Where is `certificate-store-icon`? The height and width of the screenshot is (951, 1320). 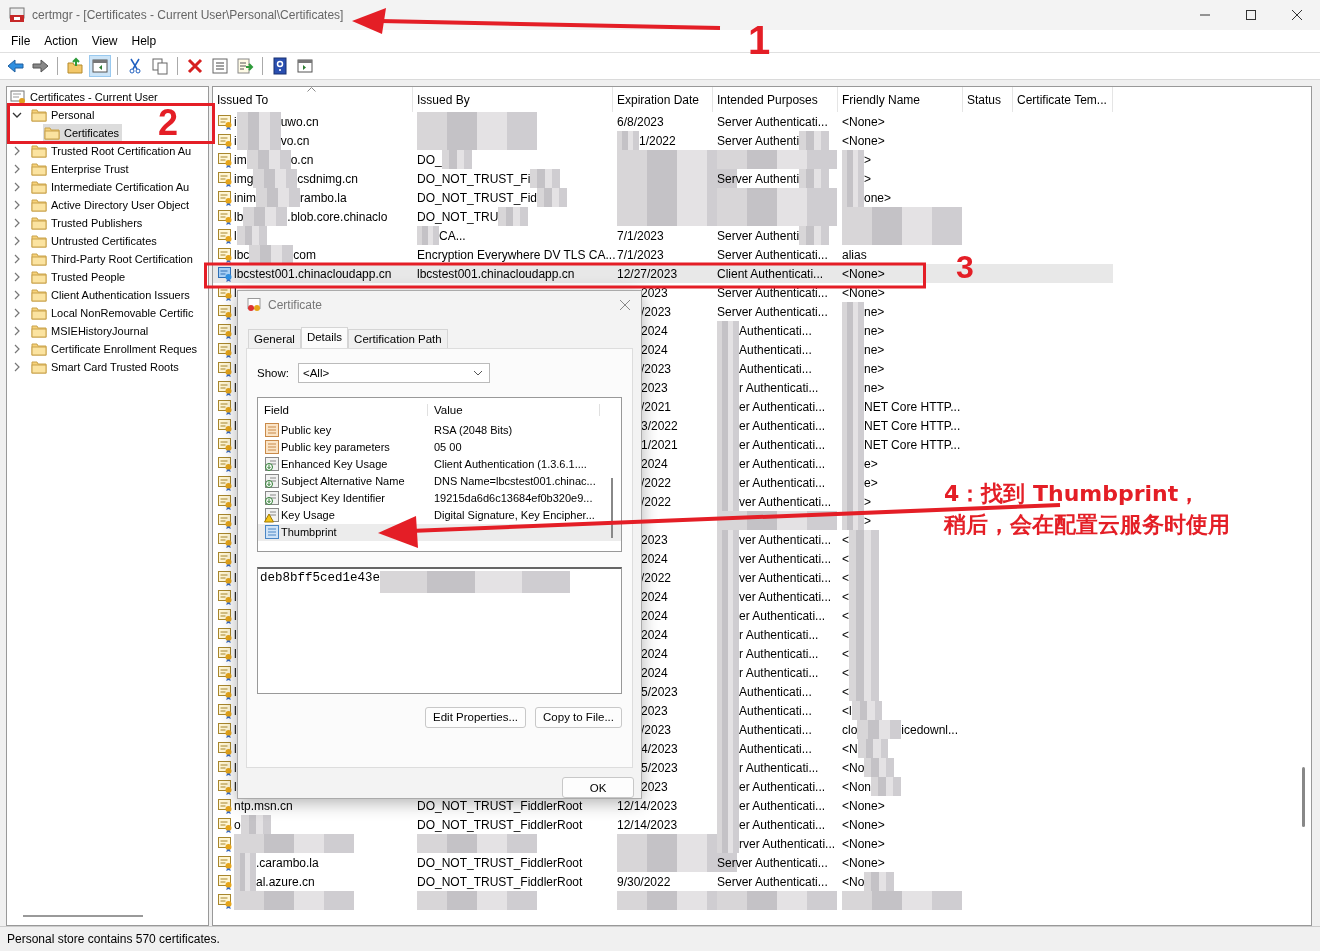 certificate-store-icon is located at coordinates (18, 97).